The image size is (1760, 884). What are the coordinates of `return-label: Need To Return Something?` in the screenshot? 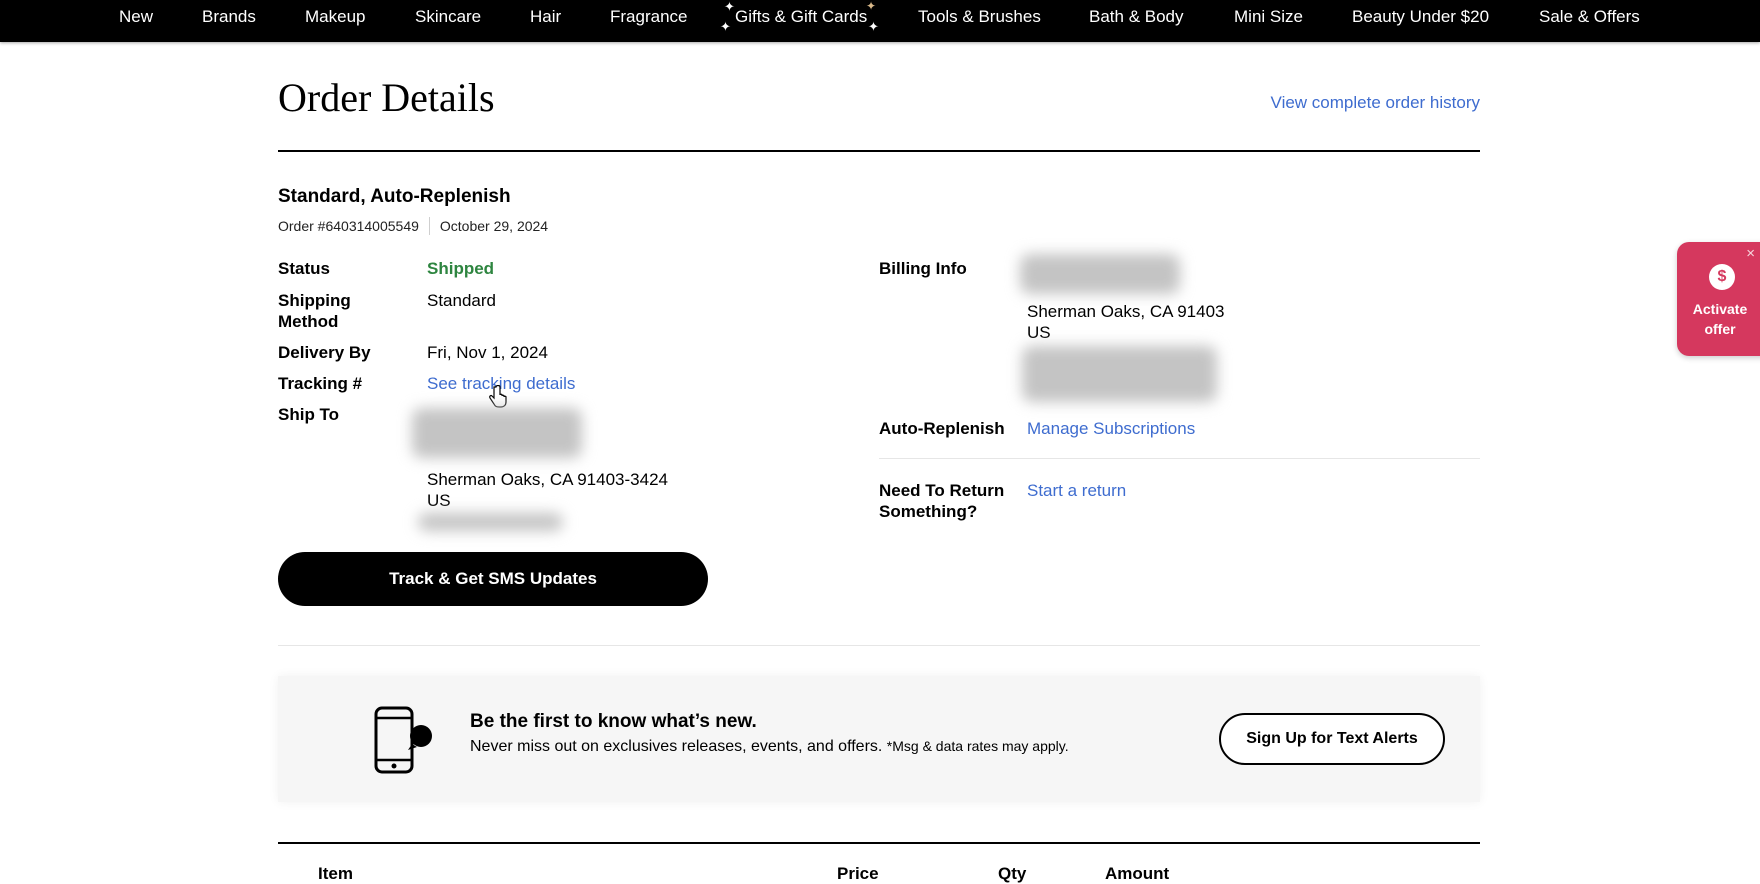 It's located at (942, 501).